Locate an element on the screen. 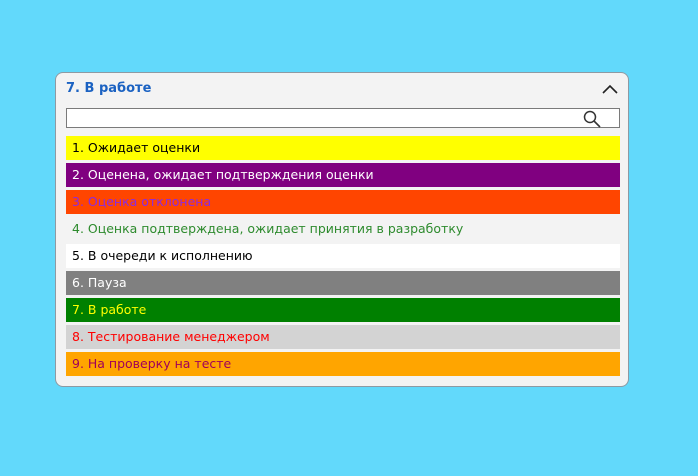  selected-status-title: 7. В работе is located at coordinates (109, 88).